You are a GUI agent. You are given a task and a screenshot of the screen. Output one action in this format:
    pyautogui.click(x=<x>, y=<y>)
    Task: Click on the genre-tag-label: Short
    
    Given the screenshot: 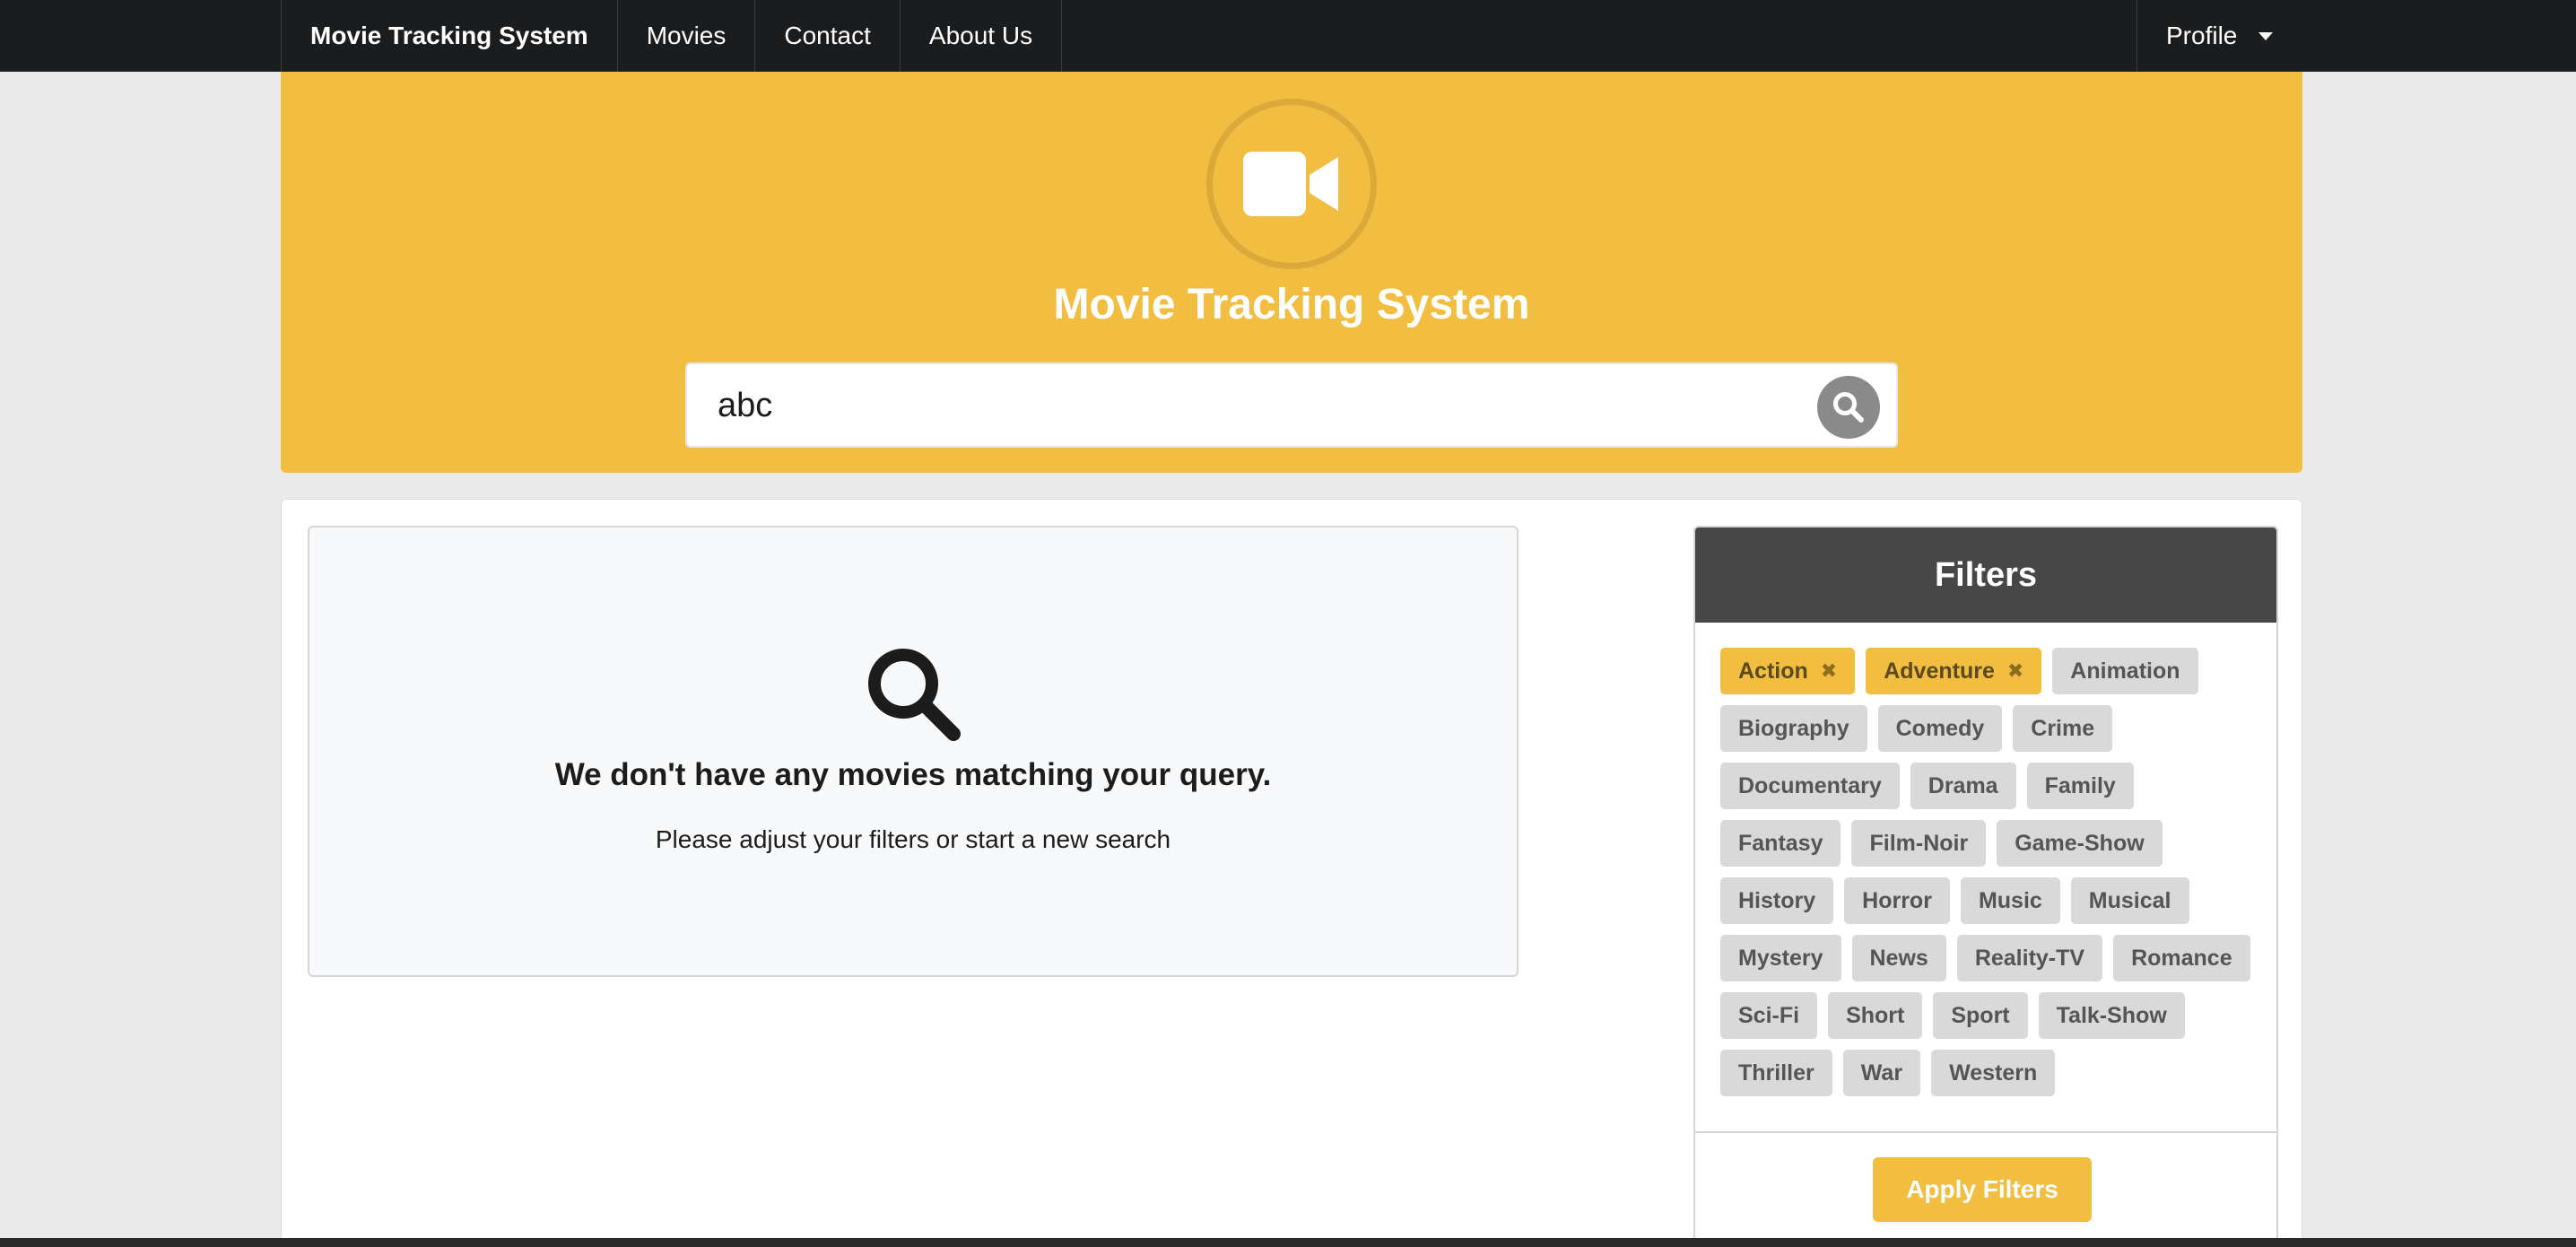 What is the action you would take?
    pyautogui.click(x=1875, y=1015)
    